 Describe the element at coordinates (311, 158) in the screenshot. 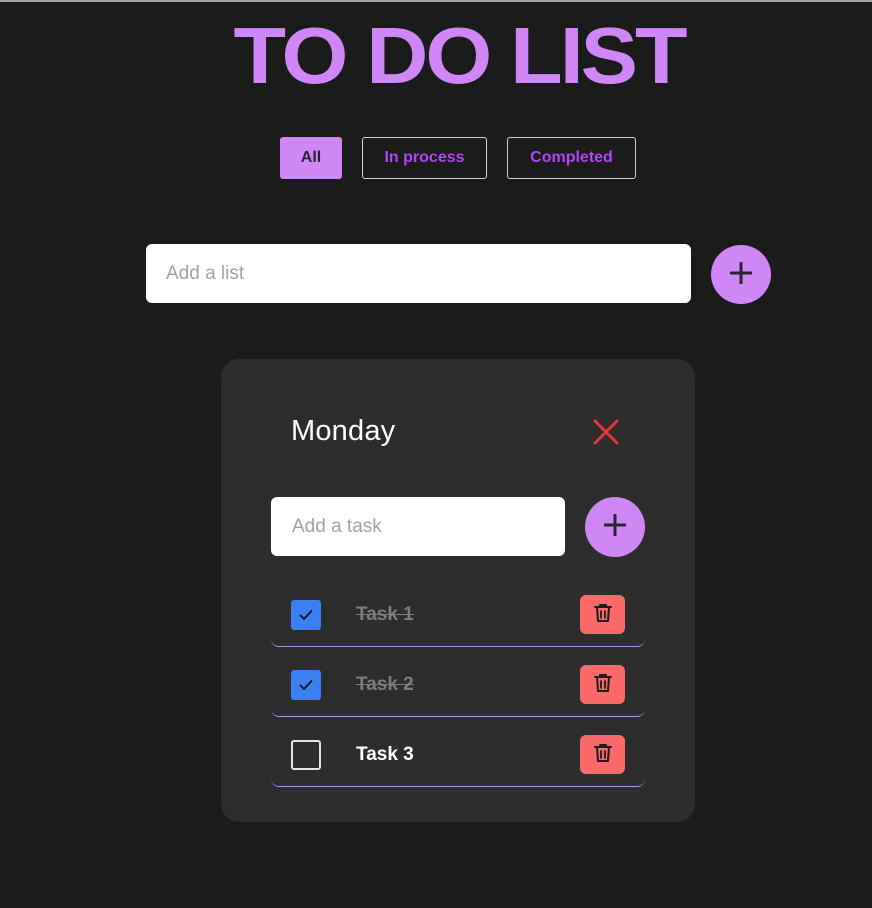

I see `filter-all-button: All` at that location.